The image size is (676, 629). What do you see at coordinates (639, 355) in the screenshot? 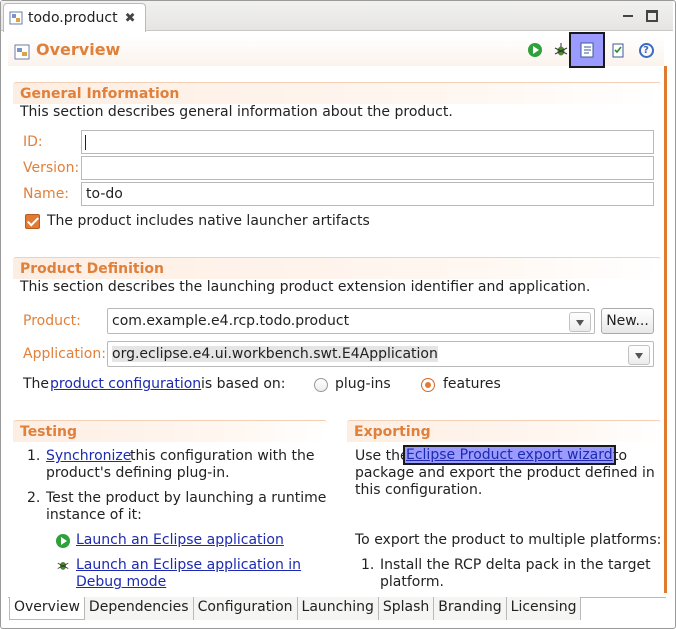
I see `application-dropdown-button` at bounding box center [639, 355].